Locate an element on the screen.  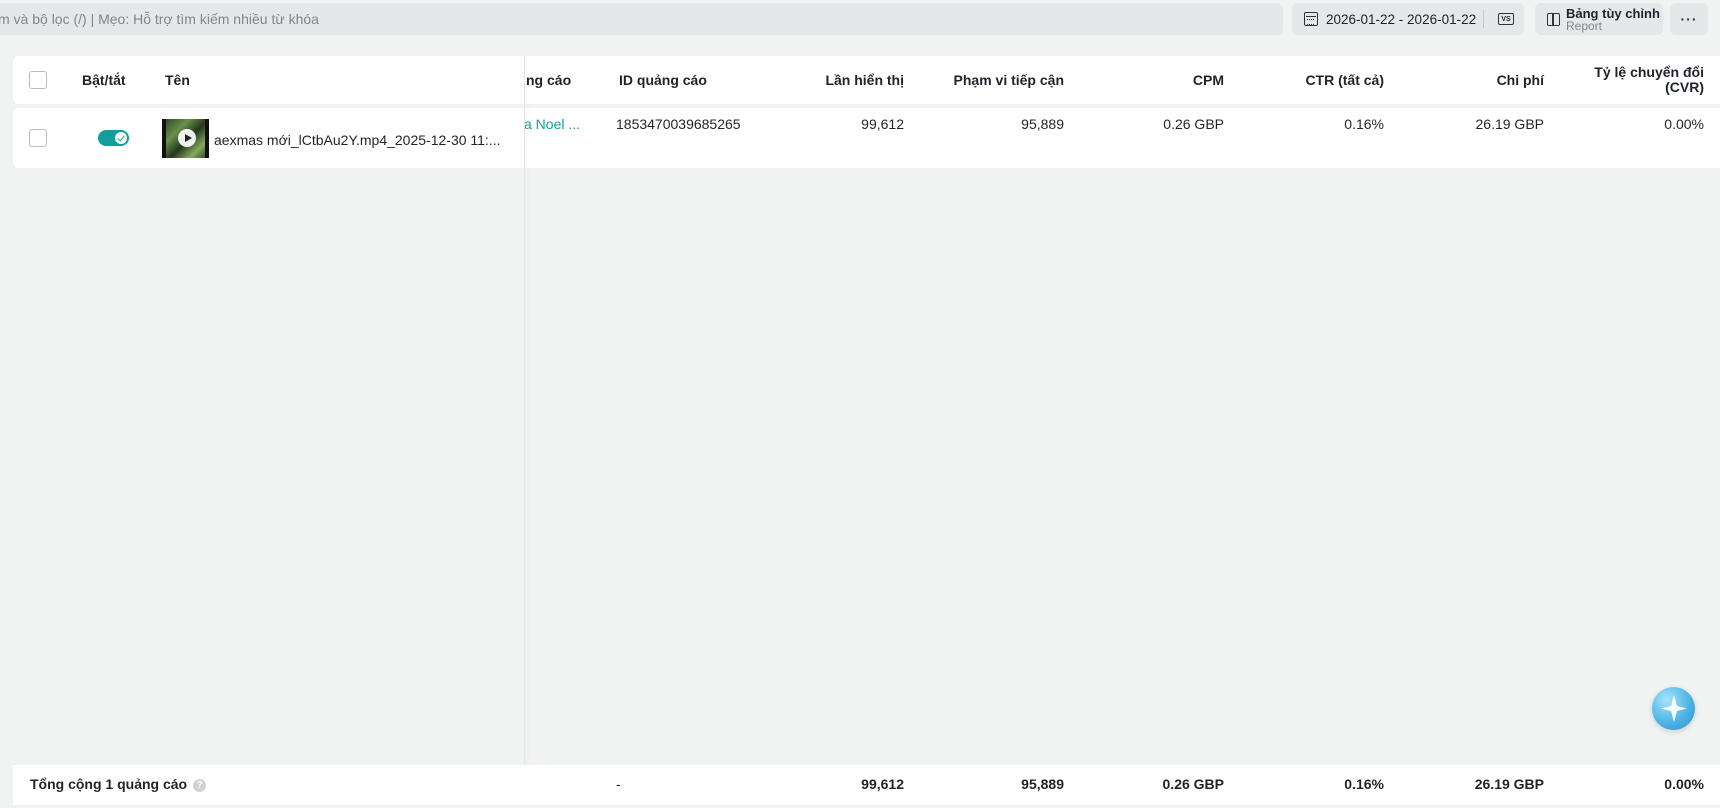
footer-total-label: Tổng cộng 1 quảng cáo? is located at coordinates (118, 784).